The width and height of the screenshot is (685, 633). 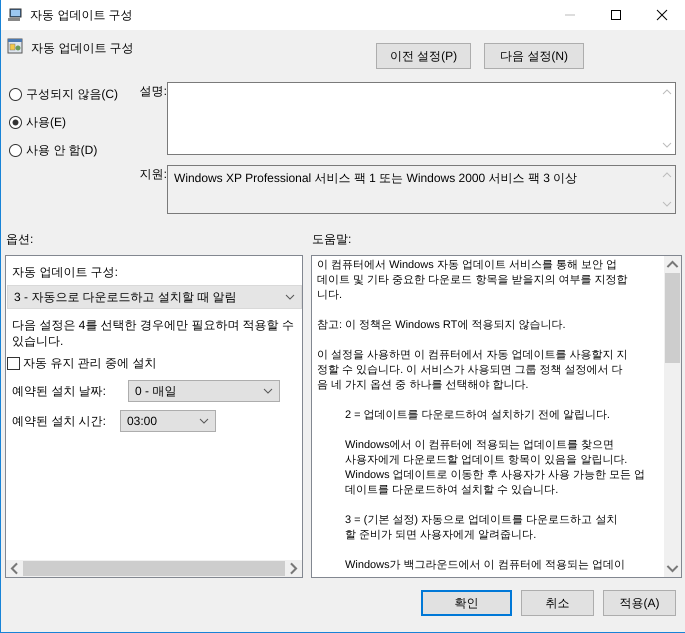 What do you see at coordinates (154, 297) in the screenshot?
I see `dropdown: 3 - 자동으로 다운로드하고 설치할 때 알림` at bounding box center [154, 297].